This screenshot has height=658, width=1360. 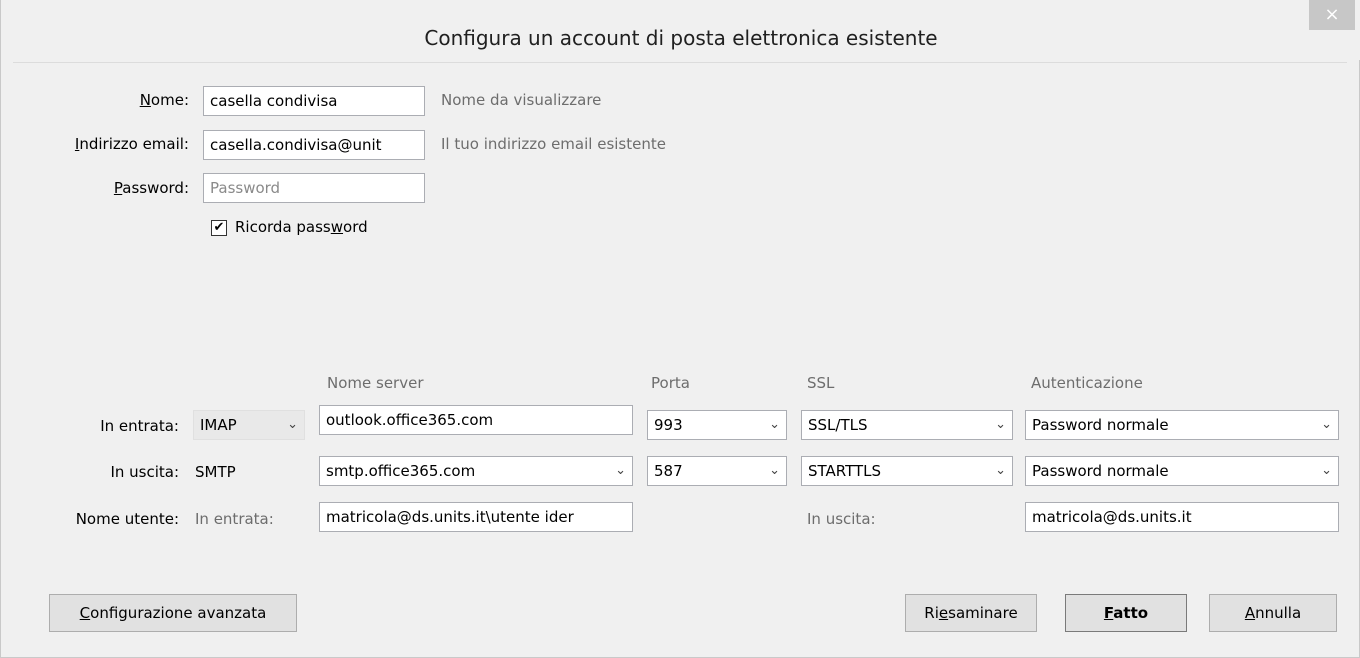 I want to click on close-icon: ×, so click(x=1332, y=14).